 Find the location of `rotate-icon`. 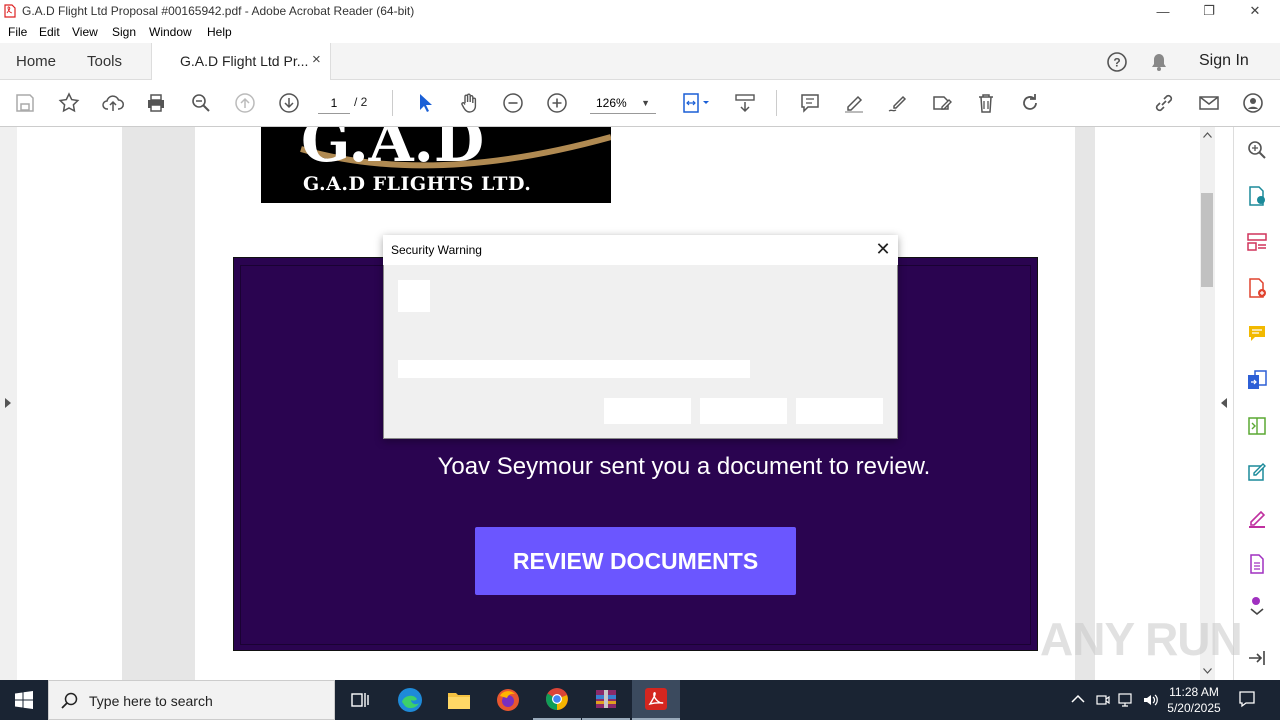

rotate-icon is located at coordinates (1030, 103).